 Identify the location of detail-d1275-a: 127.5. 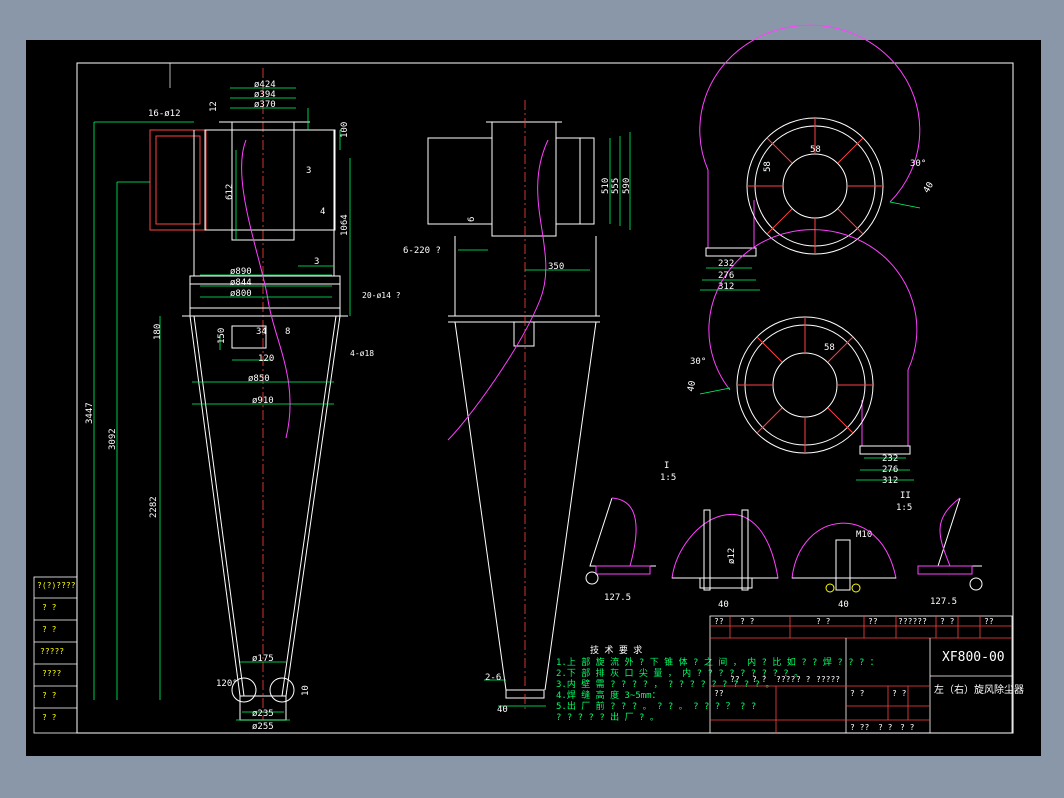
(617, 598).